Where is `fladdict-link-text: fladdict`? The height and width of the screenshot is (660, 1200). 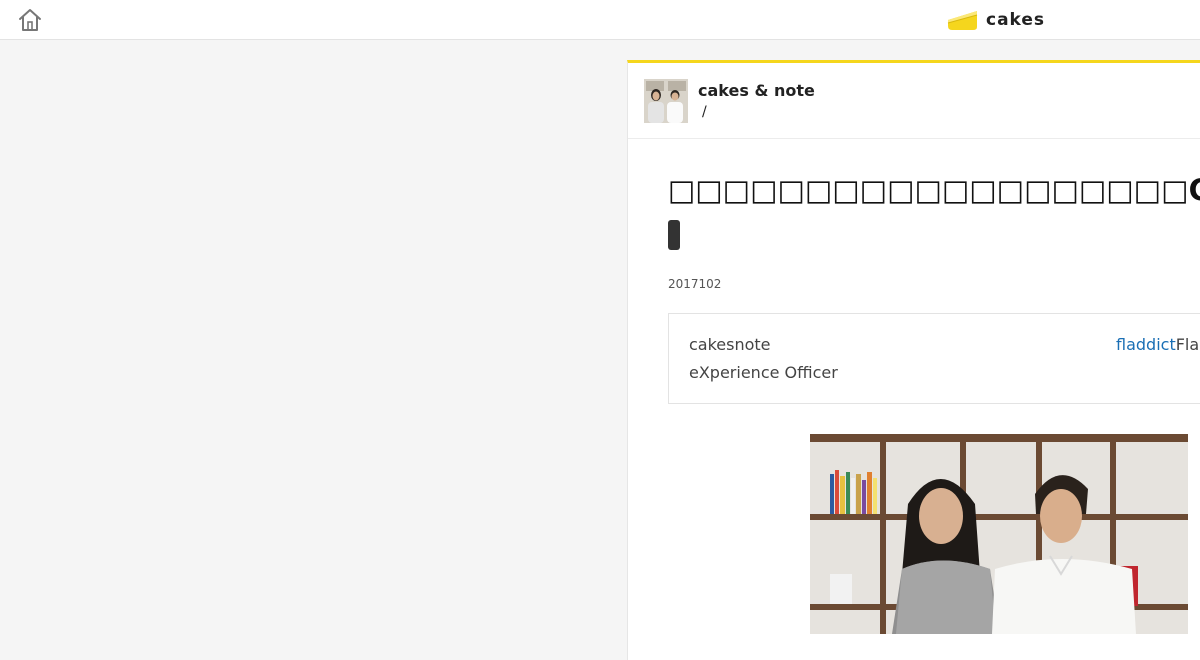
fladdict-link-text: fladdict is located at coordinates (1146, 344).